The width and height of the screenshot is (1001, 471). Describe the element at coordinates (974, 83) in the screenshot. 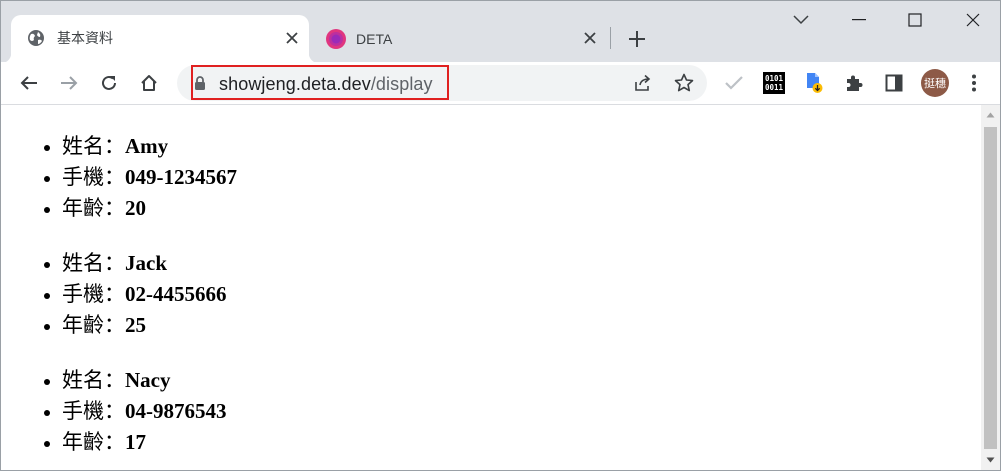

I see `kebab-menu-icon` at that location.